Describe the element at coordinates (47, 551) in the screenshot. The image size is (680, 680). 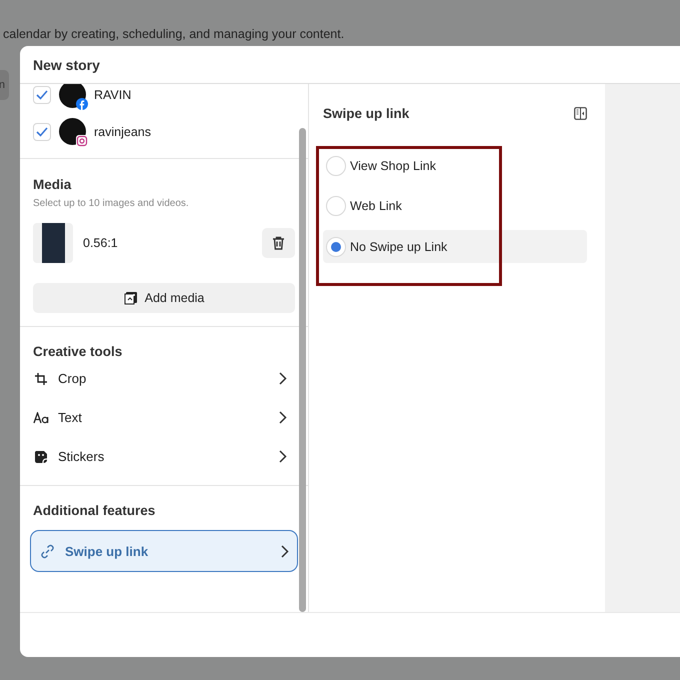
I see `link-icon` at that location.